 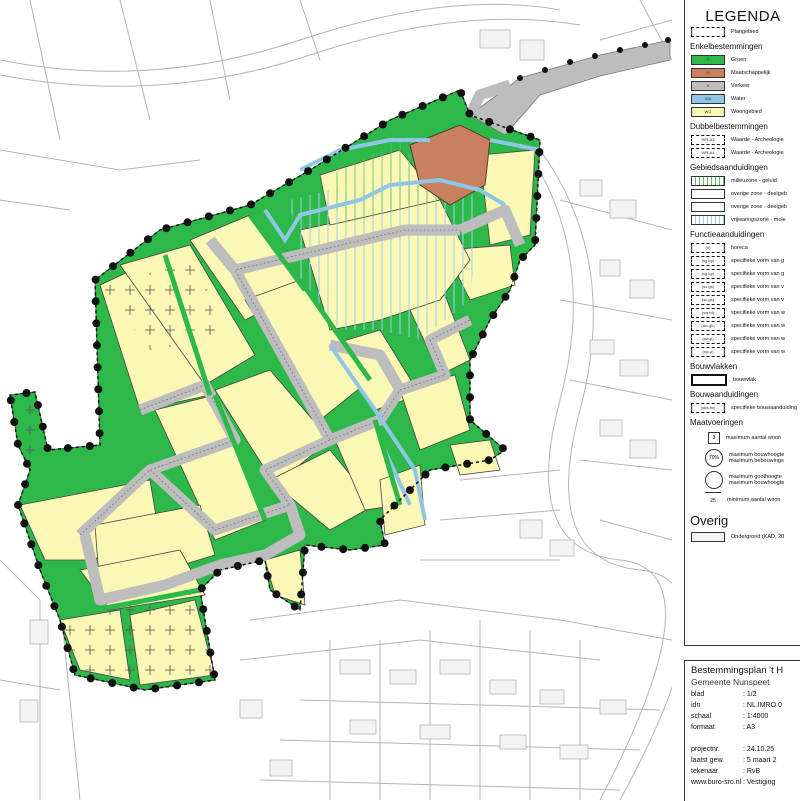 I want to click on legend-gebied-1: overige zone - deelgeb, so click(x=745, y=193).